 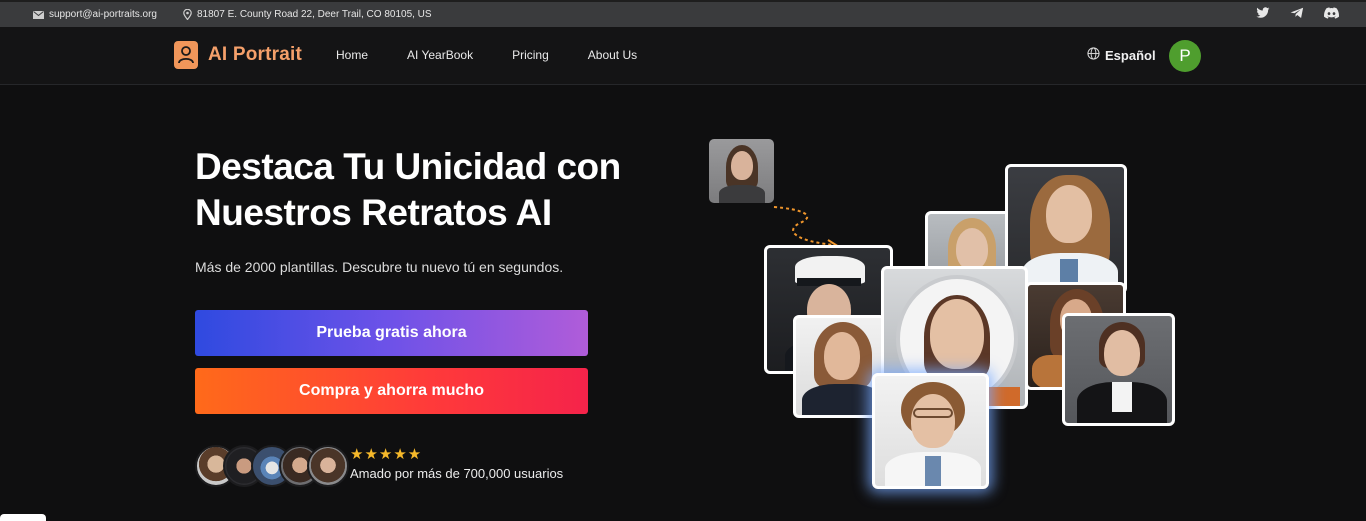 I want to click on nav-link-ai-yearbook: AI YearBook, so click(x=440, y=55).